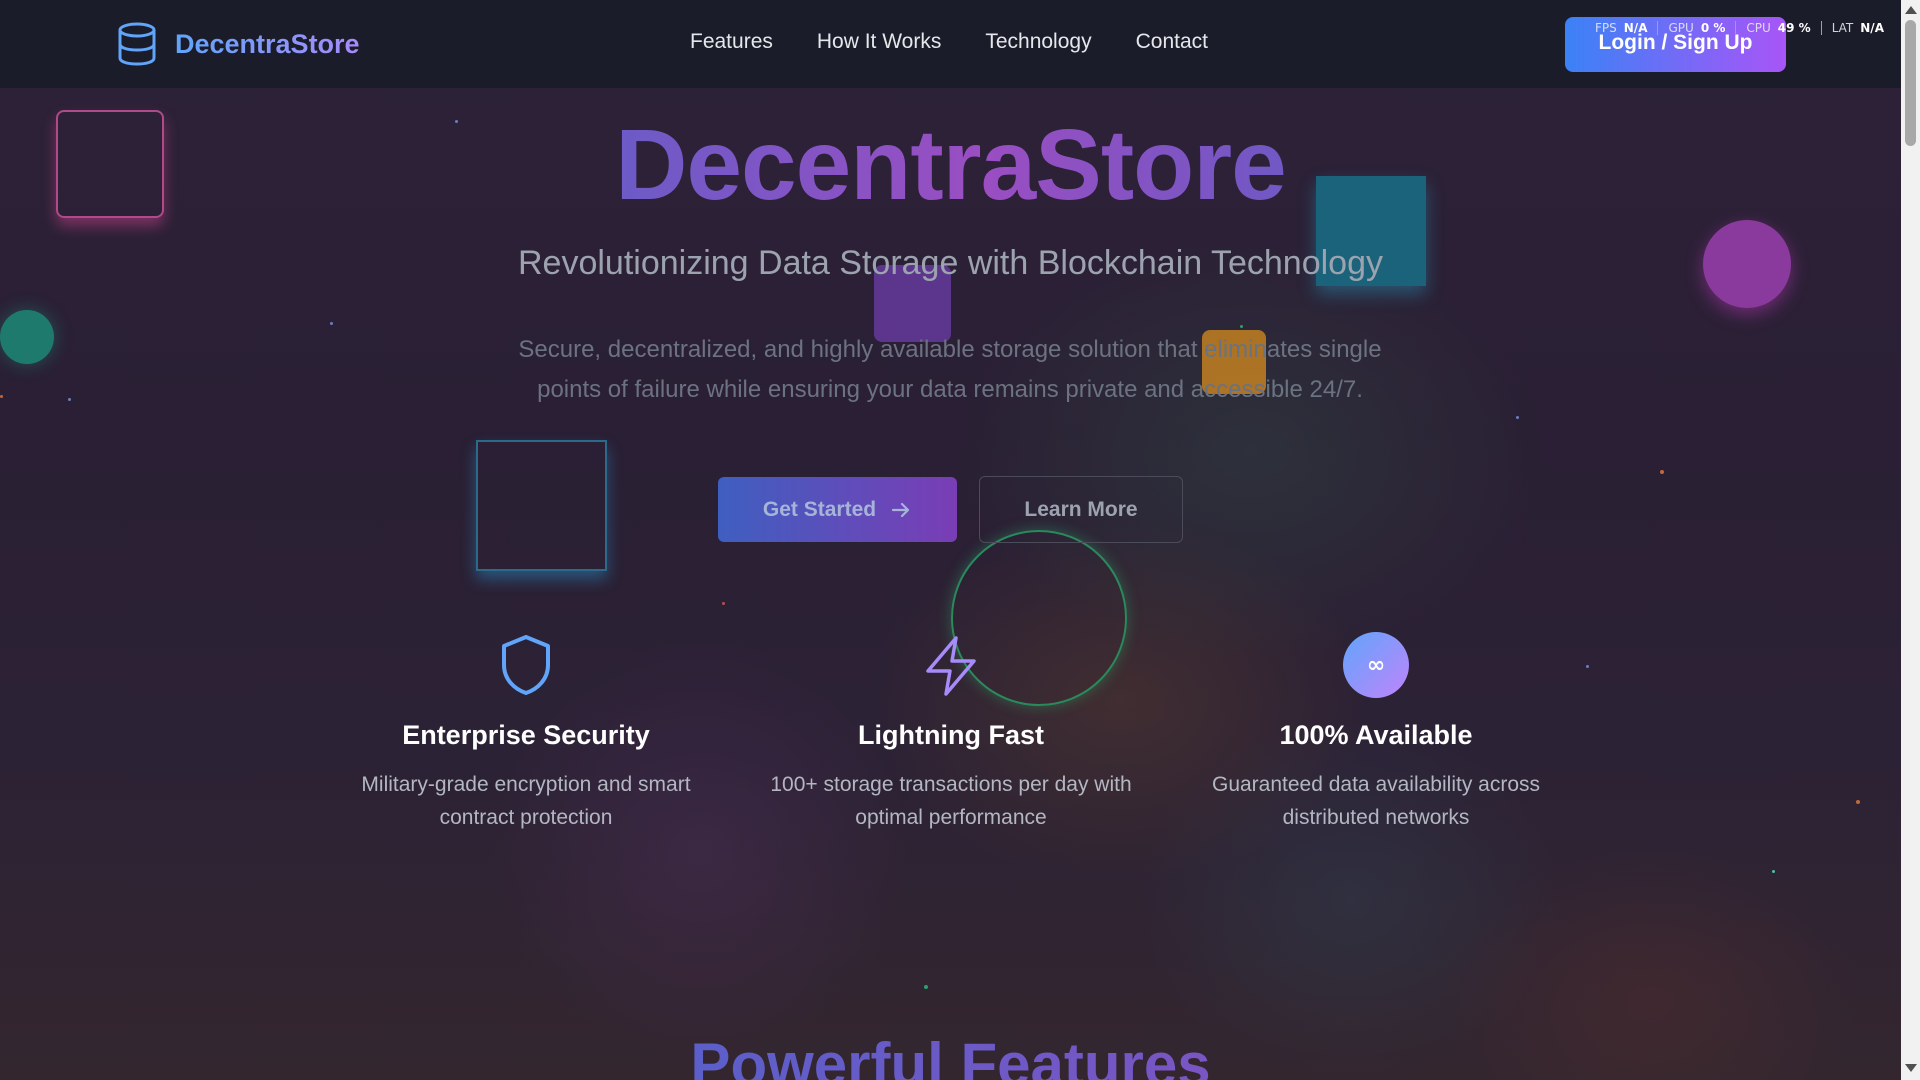 This screenshot has width=1920, height=1080. I want to click on infinity-icon: ∞, so click(1376, 665).